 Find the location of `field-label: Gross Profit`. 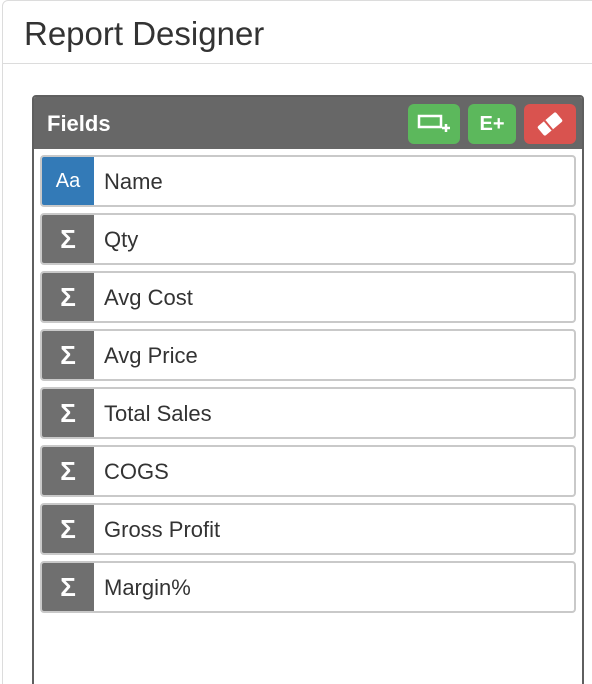

field-label: Gross Profit is located at coordinates (162, 529).